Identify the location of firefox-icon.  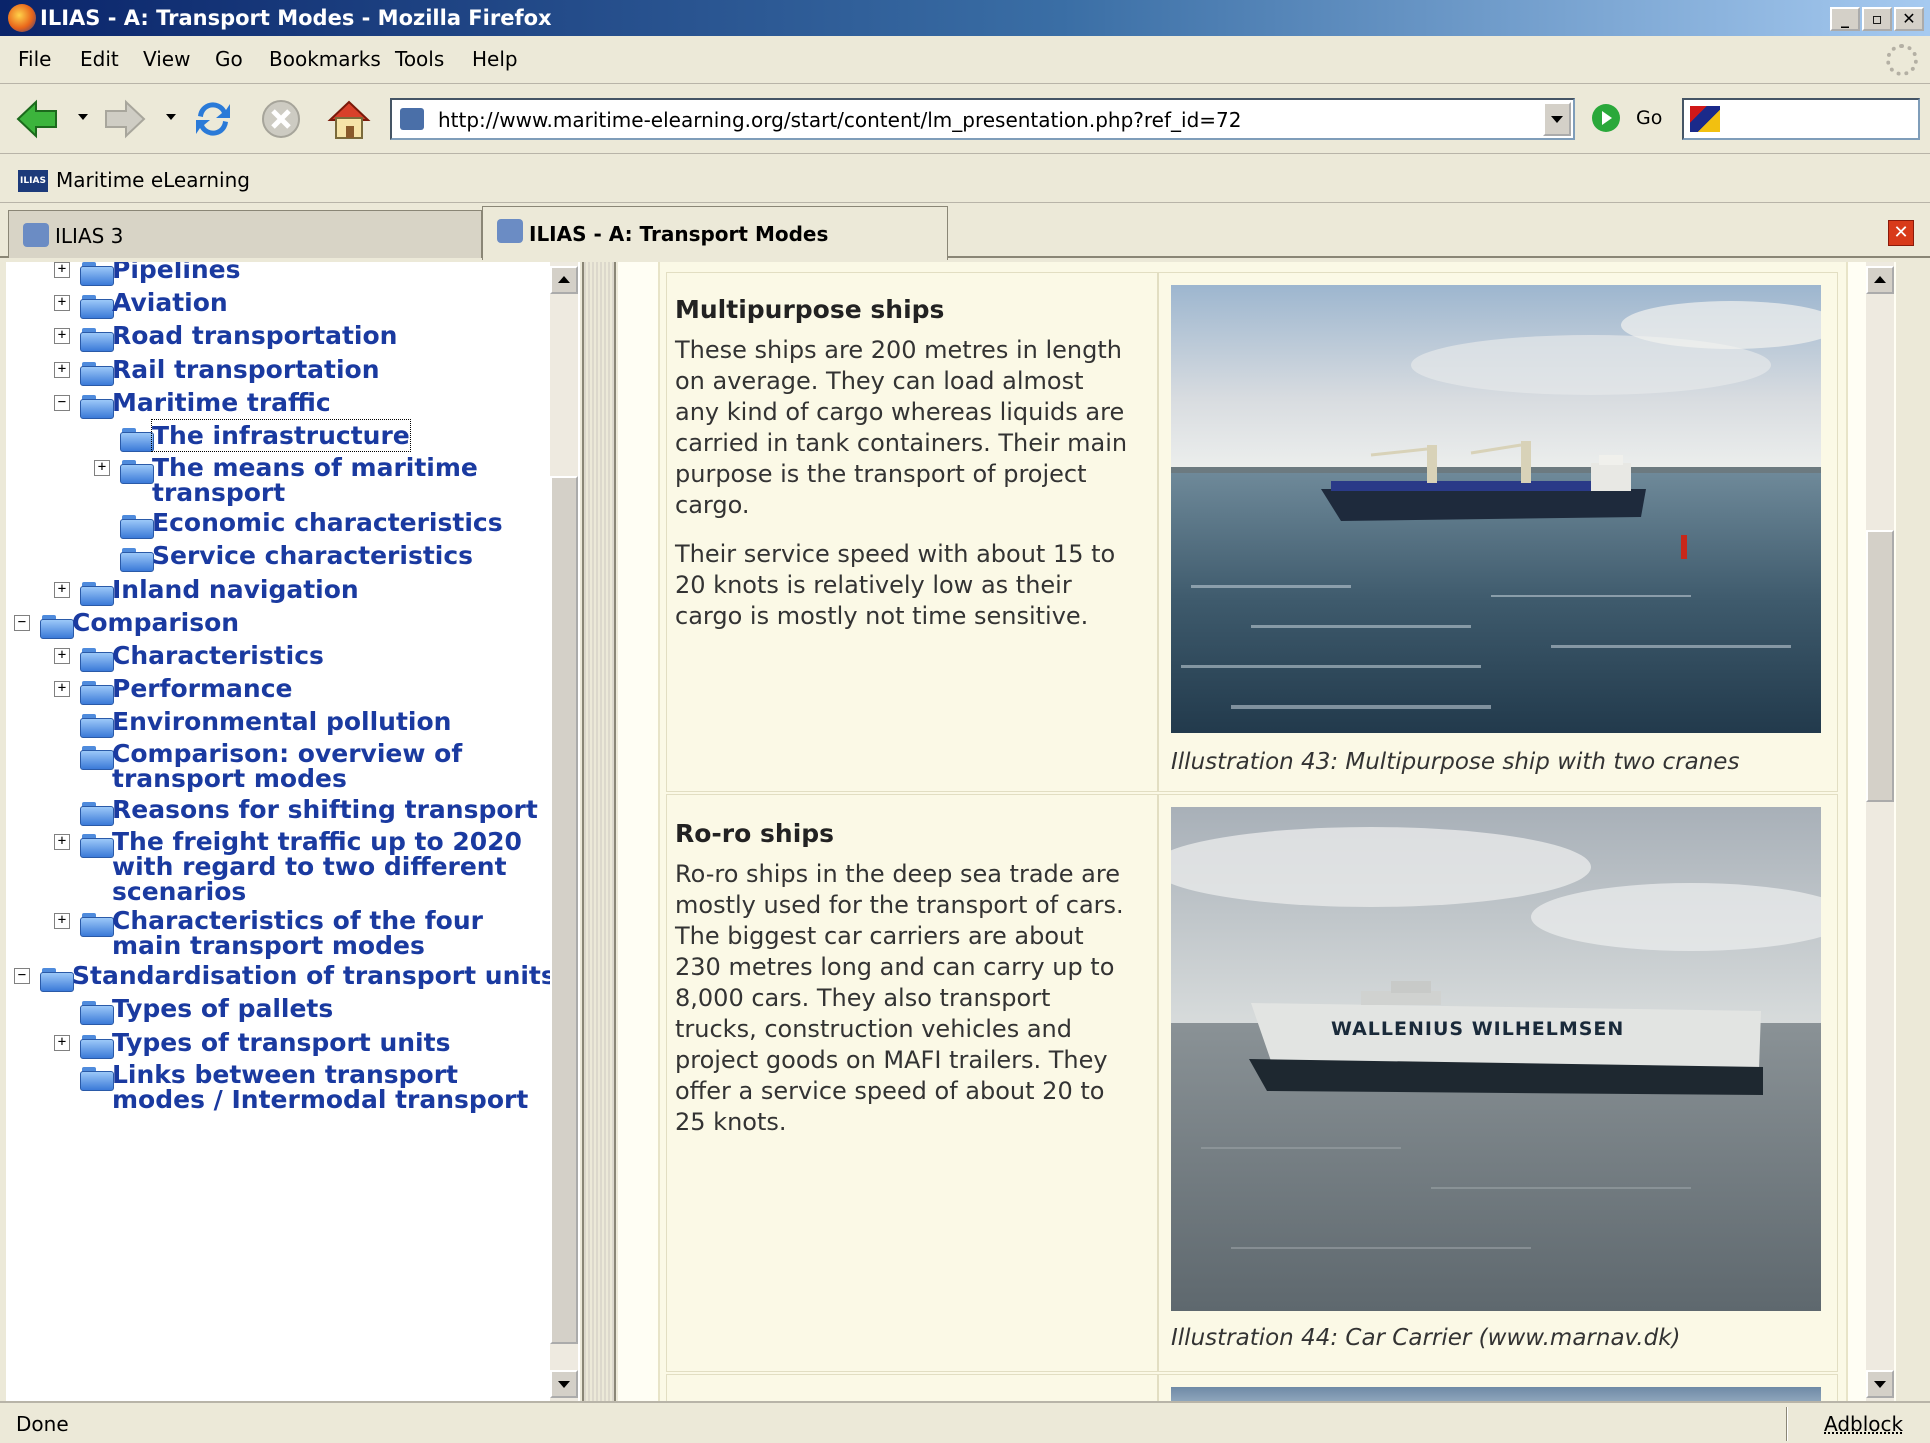
(22, 18).